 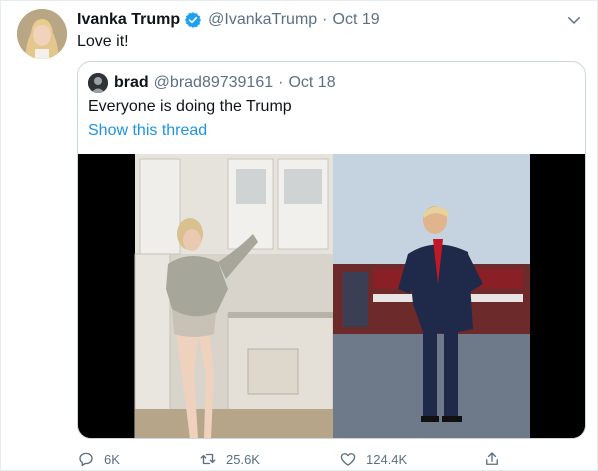 I want to click on author-avatar, so click(x=42, y=34).